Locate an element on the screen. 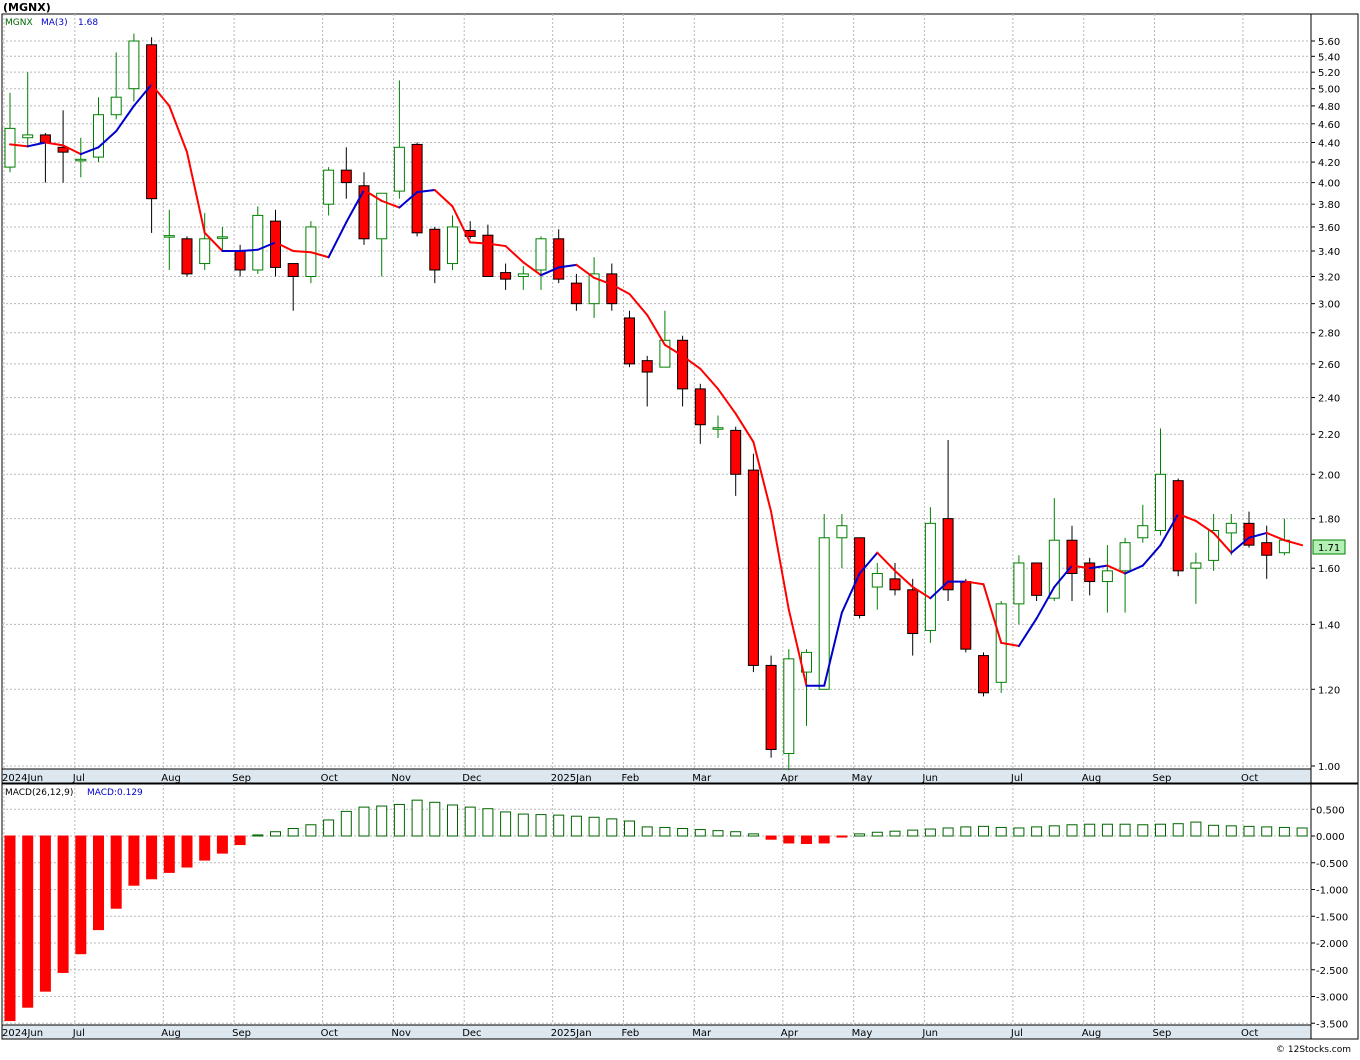 The width and height of the screenshot is (1360, 1060). price-ytick-label: 1.80 is located at coordinates (1329, 520).